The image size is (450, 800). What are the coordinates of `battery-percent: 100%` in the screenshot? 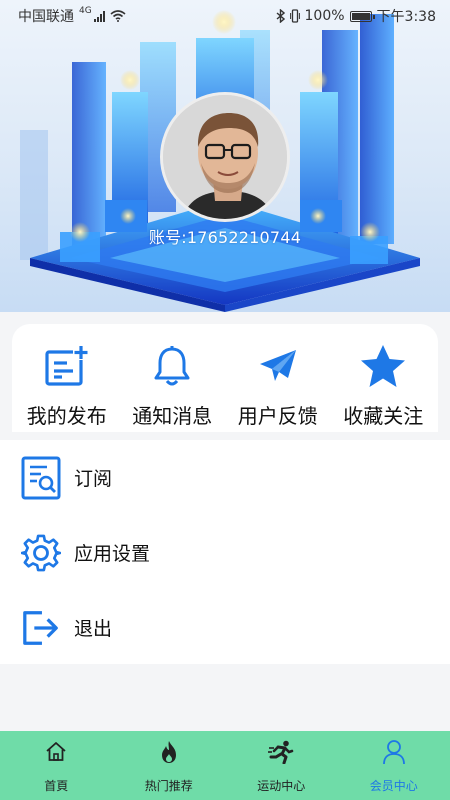 It's located at (324, 16).